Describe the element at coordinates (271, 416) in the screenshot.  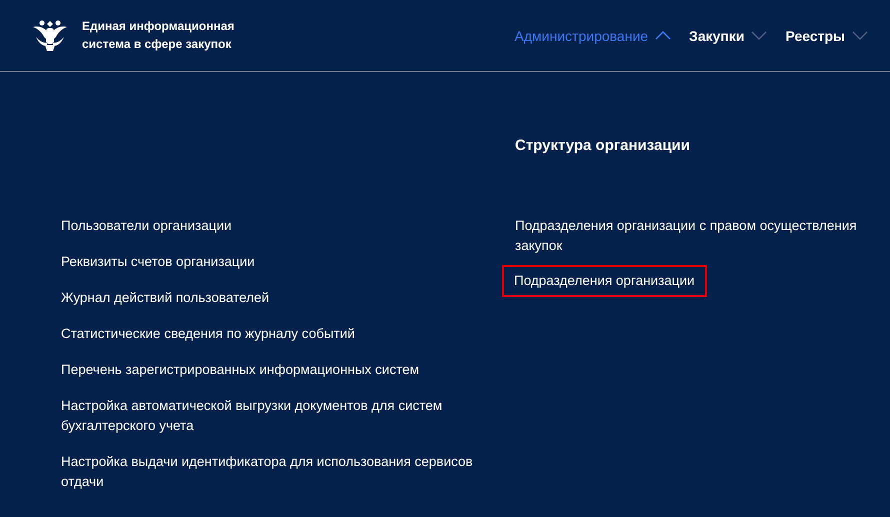
I see `menu-link: Настройка автоматической выгрузки документов для систем бухгалтерского учета` at that location.